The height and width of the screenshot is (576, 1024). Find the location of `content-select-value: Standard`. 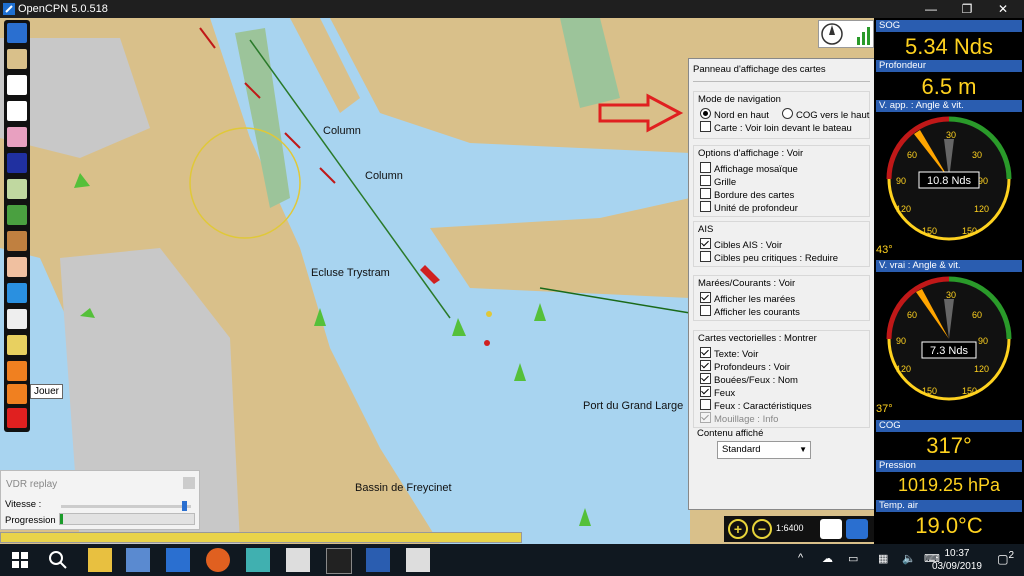

content-select-value: Standard is located at coordinates (741, 449).